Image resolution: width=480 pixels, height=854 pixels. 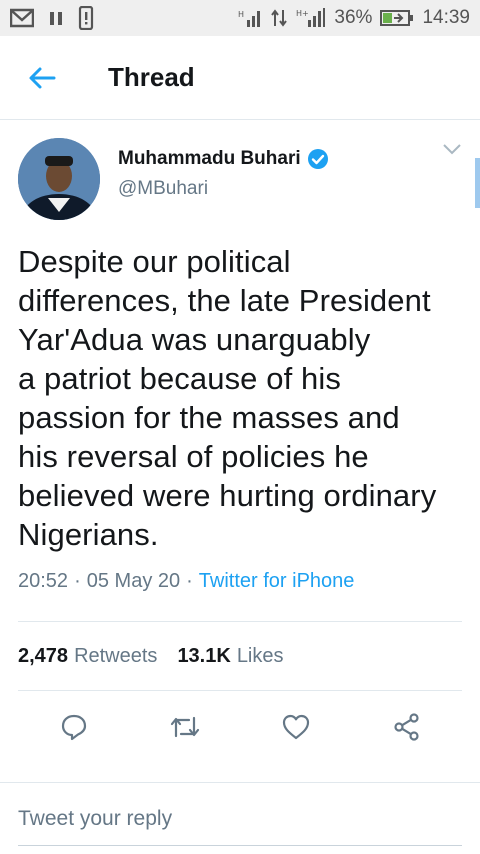 What do you see at coordinates (43, 656) in the screenshot?
I see `retweets-count: 2,478` at bounding box center [43, 656].